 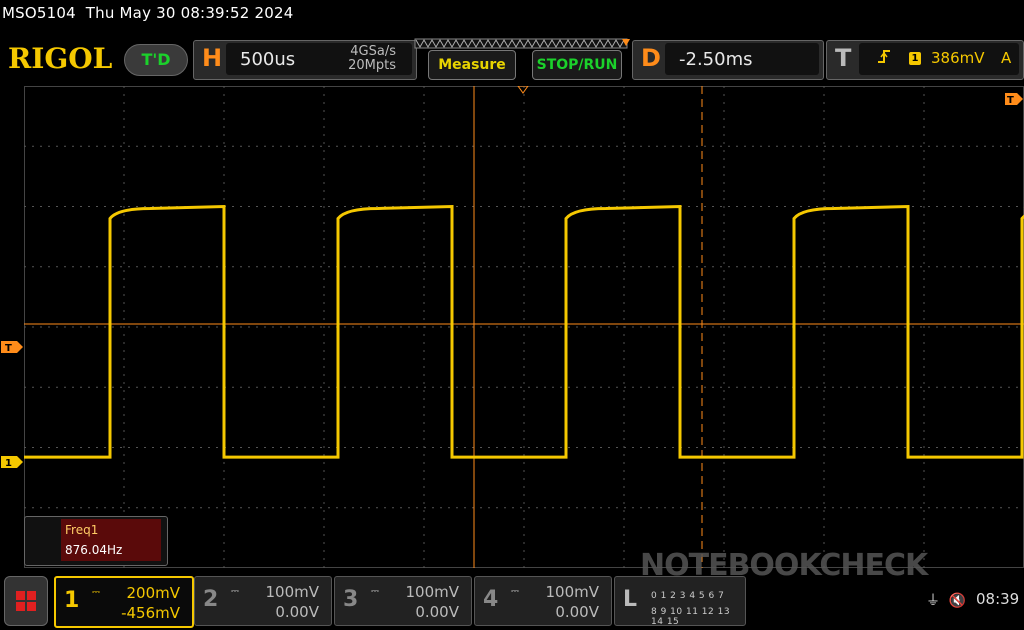 I want to click on delay-value: -2.50ms, so click(x=716, y=59).